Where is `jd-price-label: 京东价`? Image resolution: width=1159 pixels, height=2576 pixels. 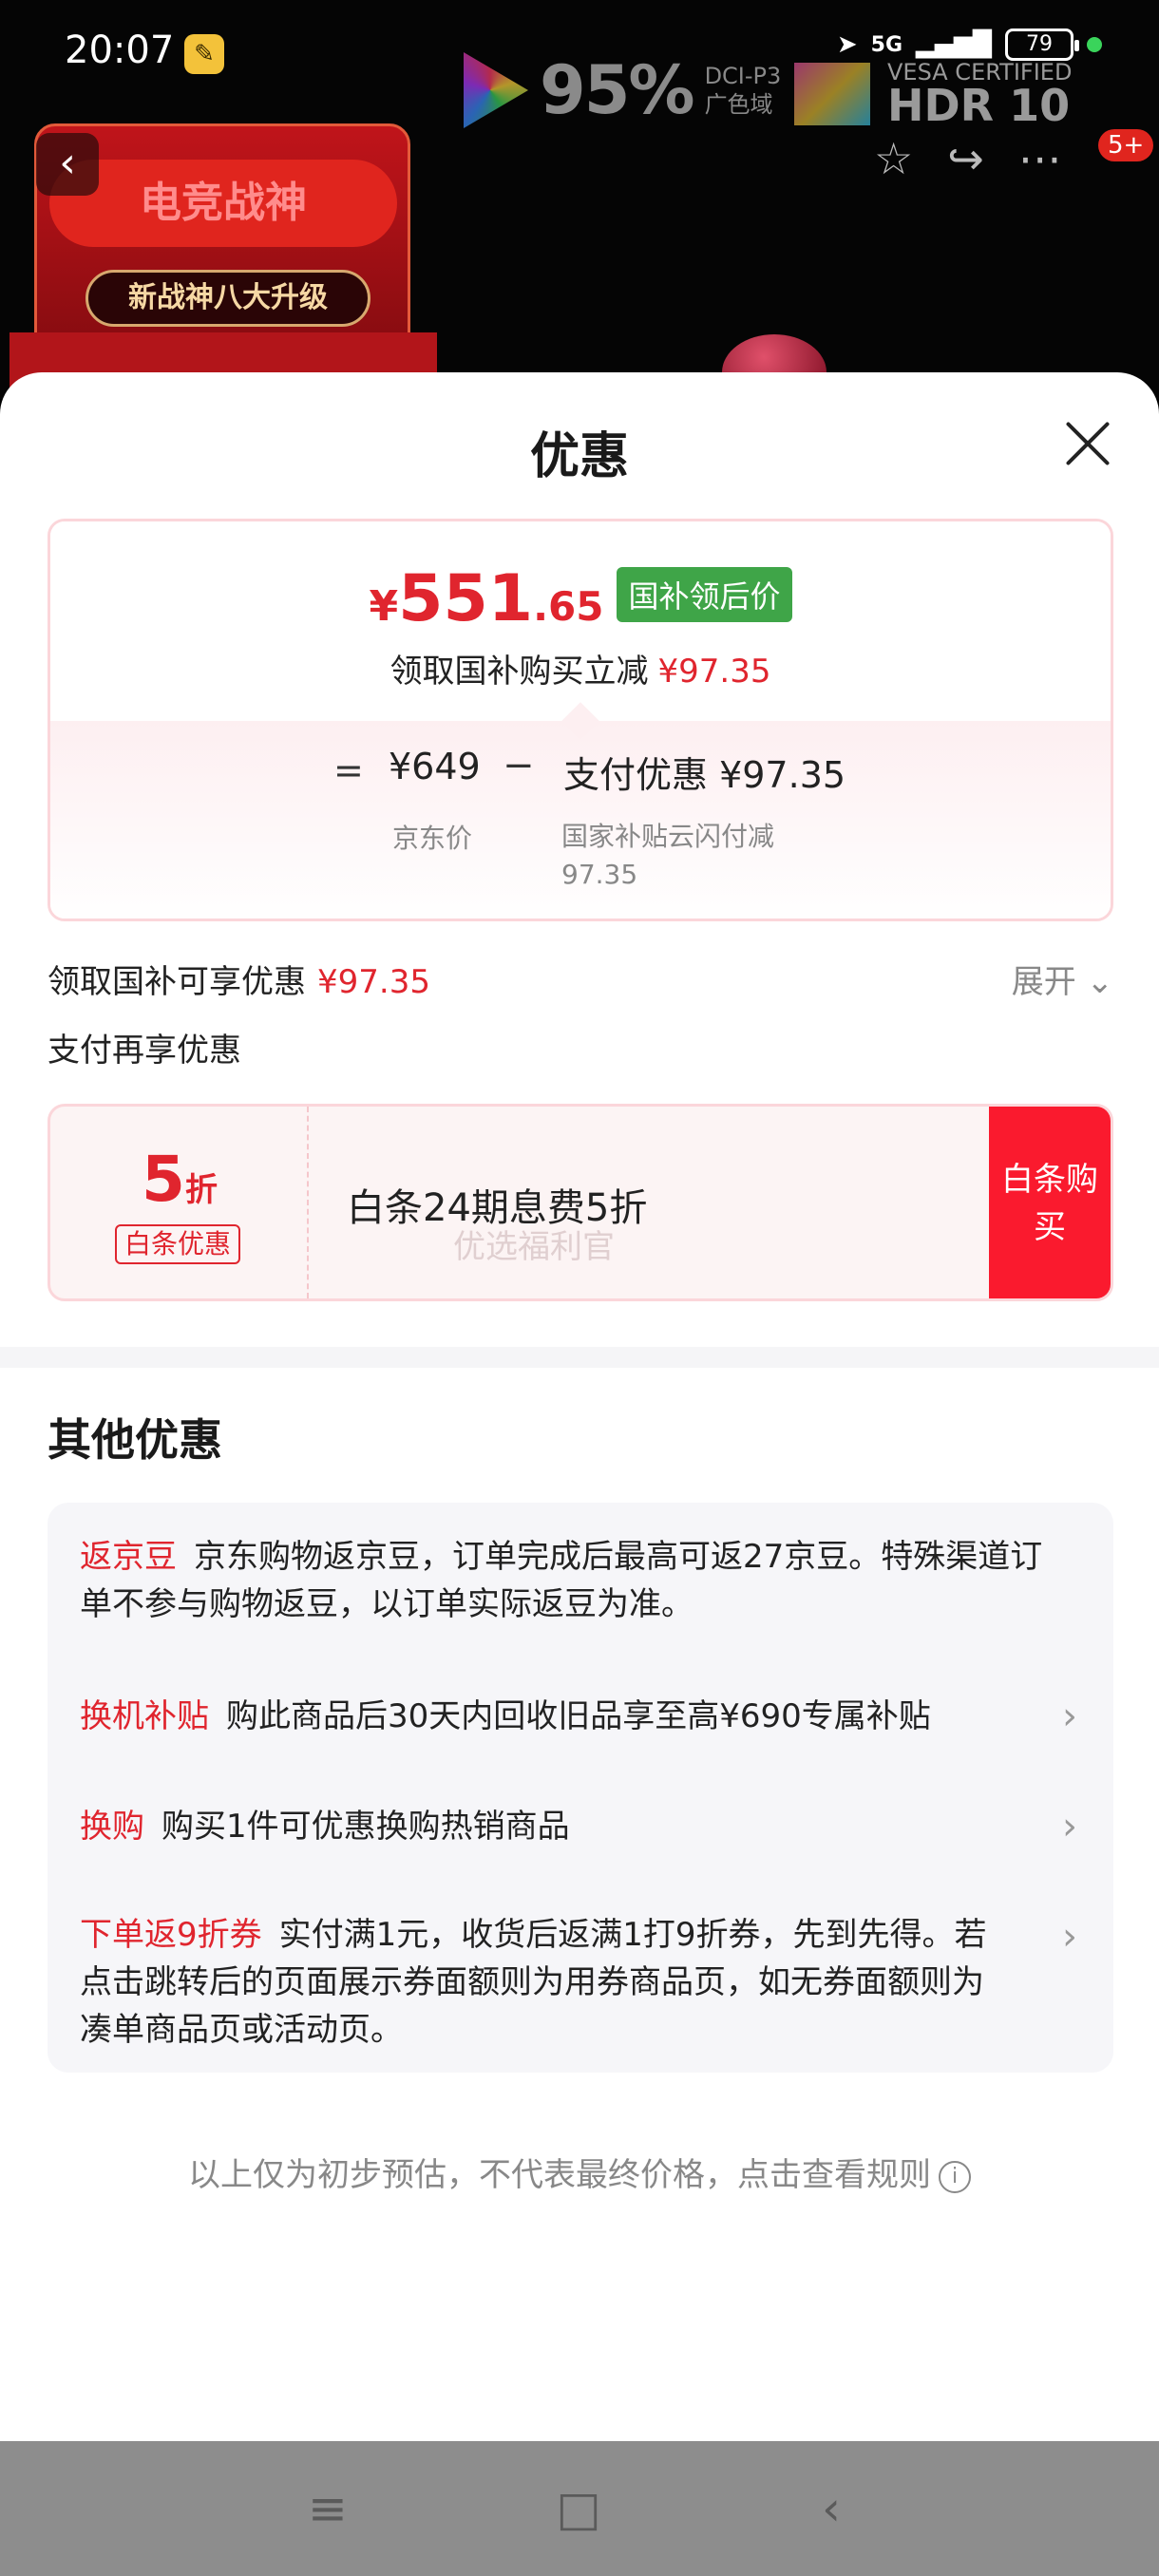
jd-price-label: 京东价 is located at coordinates (432, 838).